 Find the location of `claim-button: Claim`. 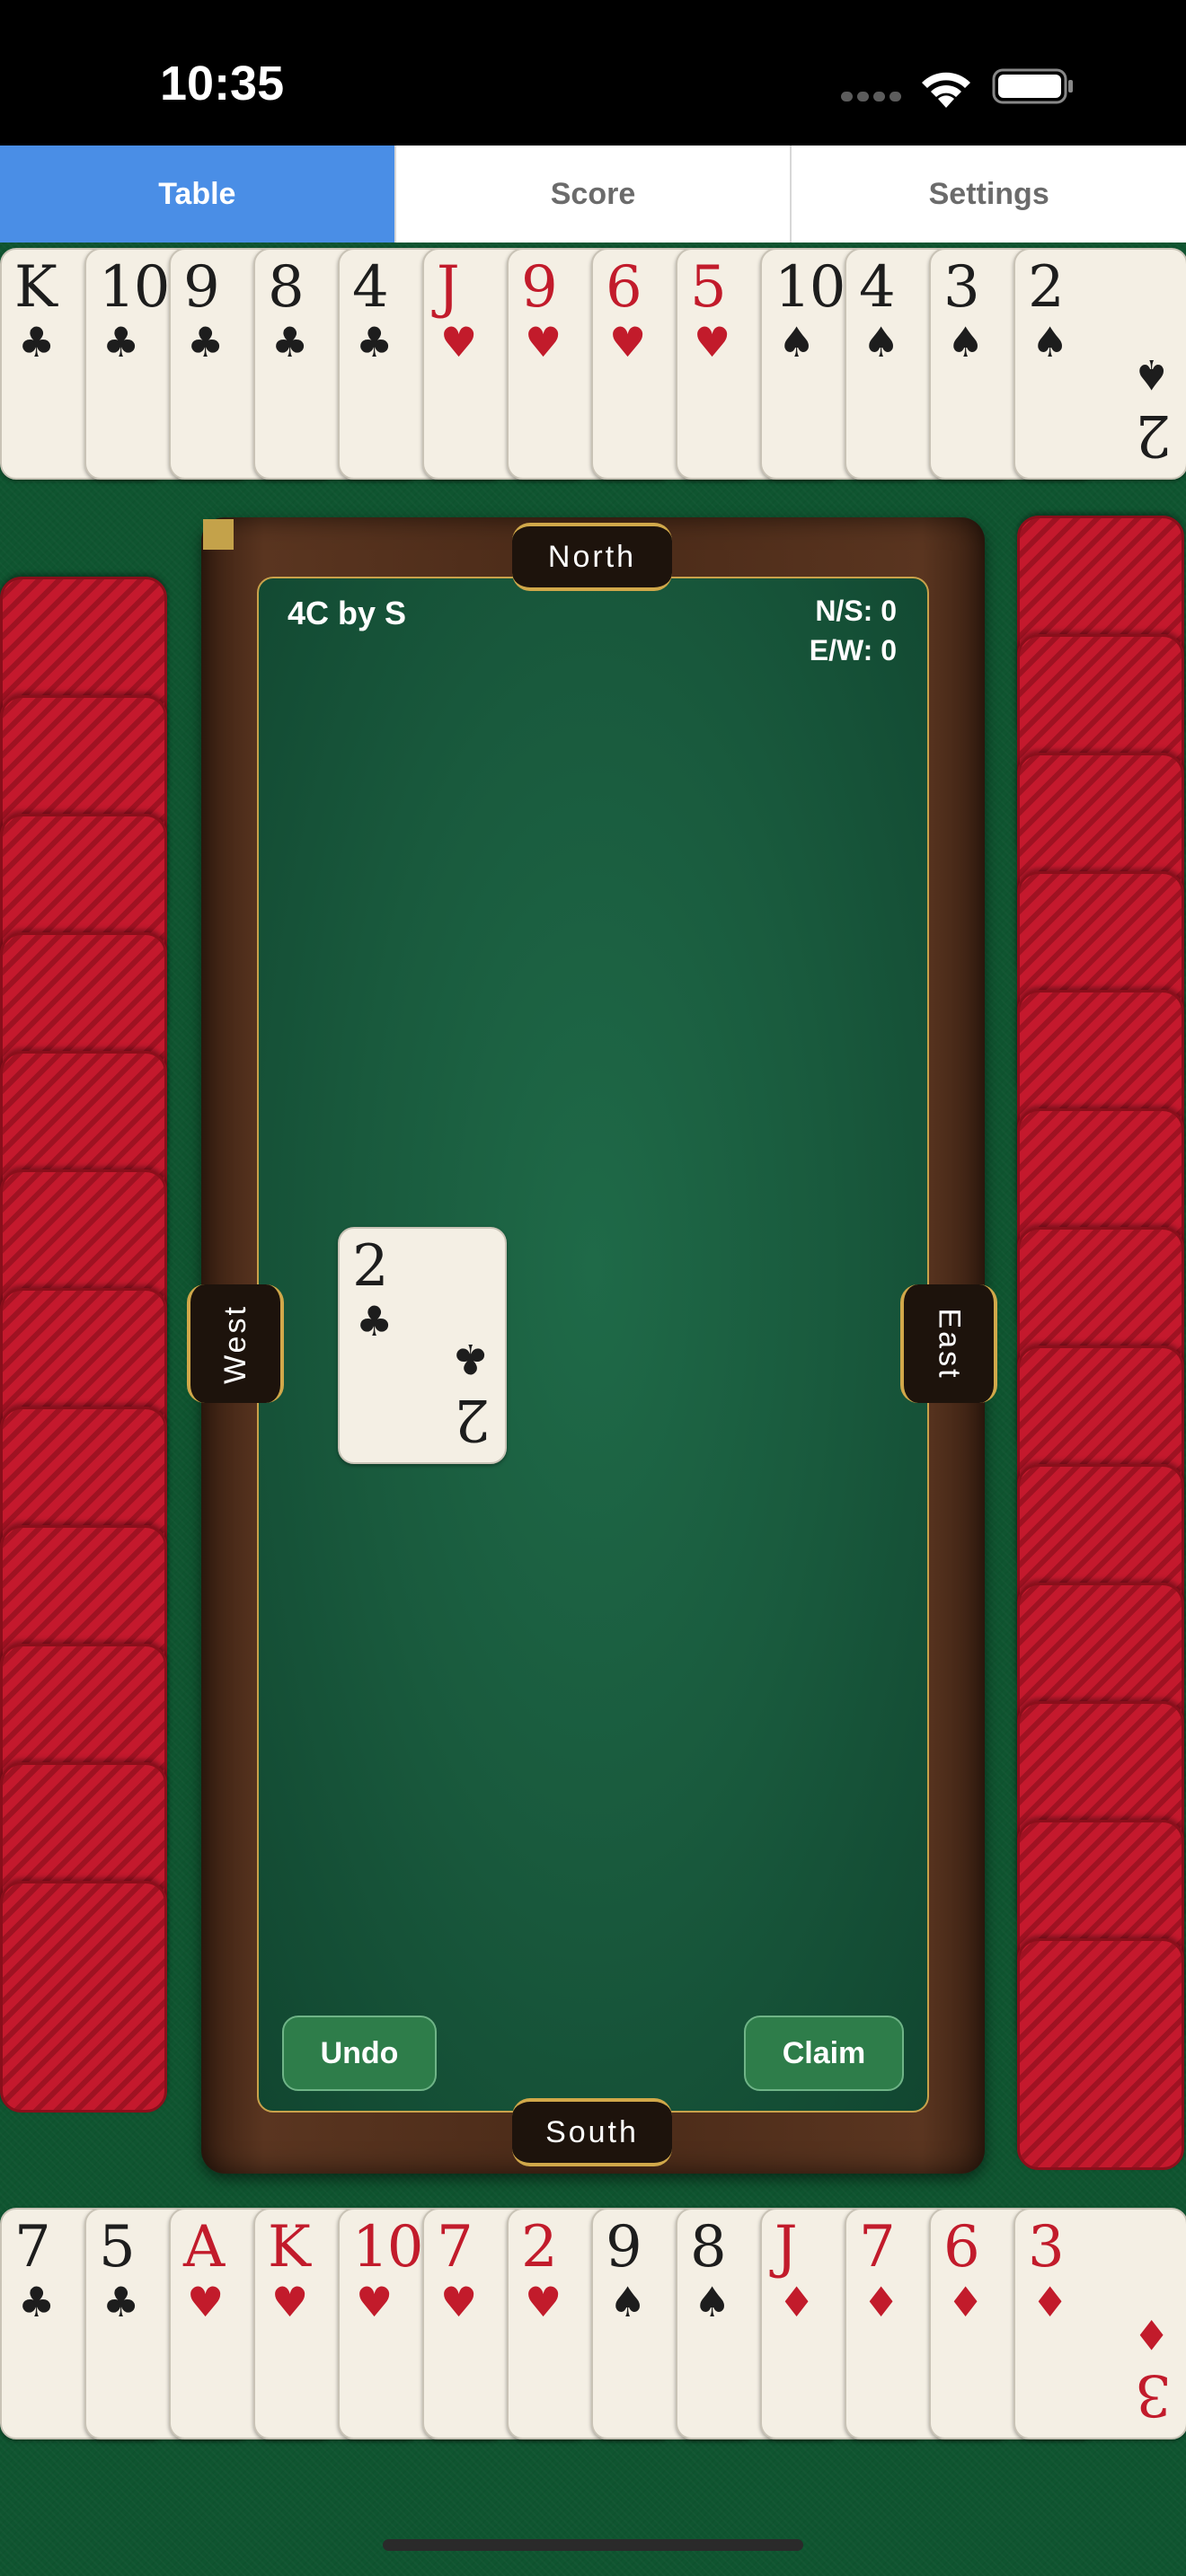

claim-button: Claim is located at coordinates (824, 2053).